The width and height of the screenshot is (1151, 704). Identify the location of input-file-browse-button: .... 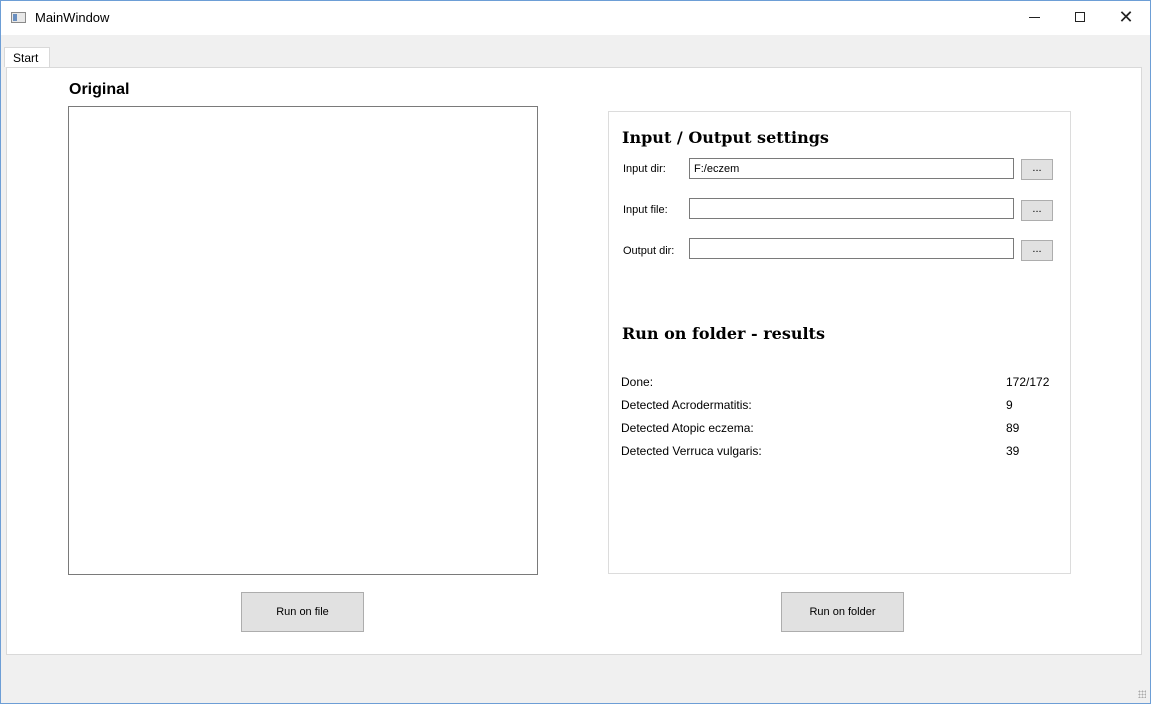
(1037, 210).